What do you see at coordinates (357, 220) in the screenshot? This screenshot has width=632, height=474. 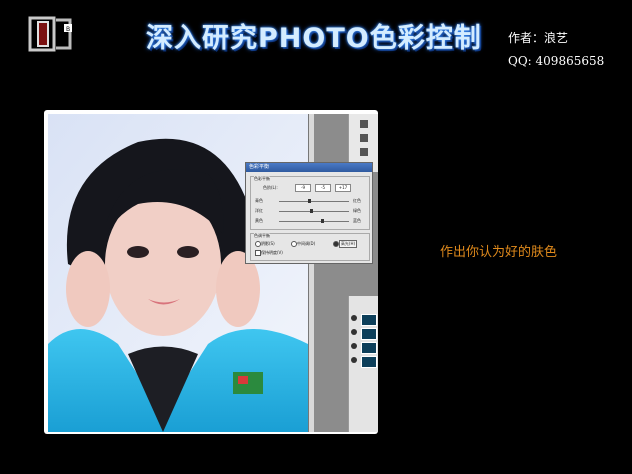 I see `slider-right-label: 蓝色` at bounding box center [357, 220].